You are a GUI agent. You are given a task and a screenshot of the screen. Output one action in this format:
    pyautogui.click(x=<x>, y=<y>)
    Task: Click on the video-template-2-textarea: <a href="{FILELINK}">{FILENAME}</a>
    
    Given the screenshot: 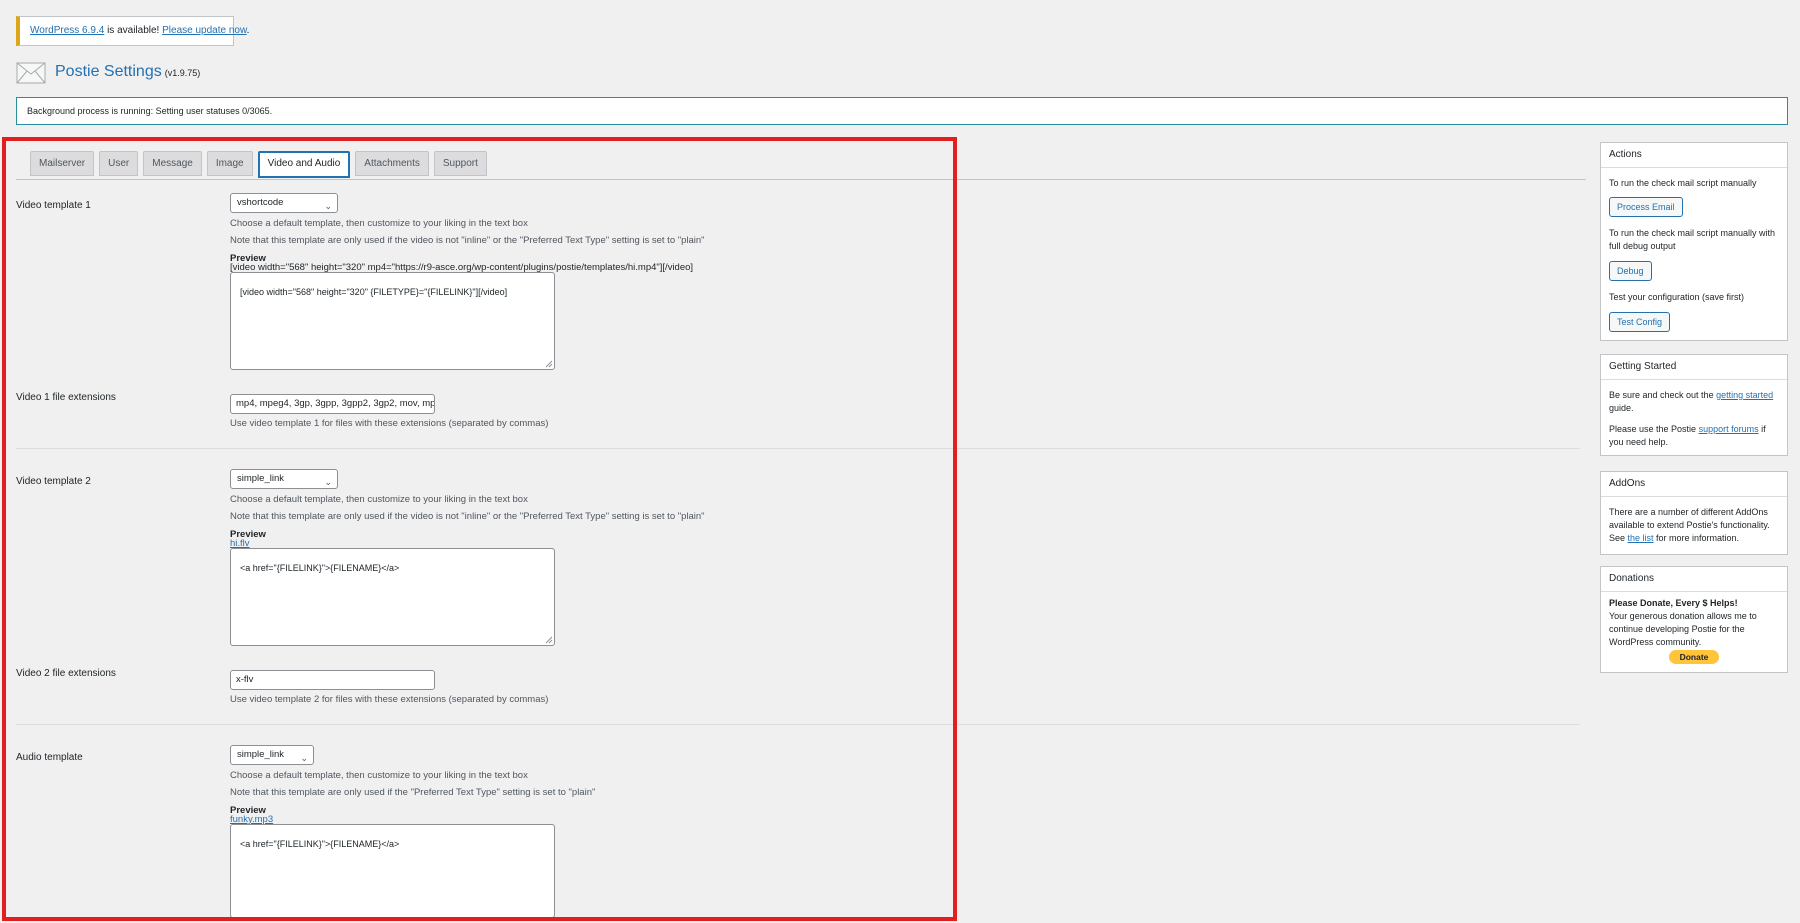 What is the action you would take?
    pyautogui.click(x=392, y=597)
    